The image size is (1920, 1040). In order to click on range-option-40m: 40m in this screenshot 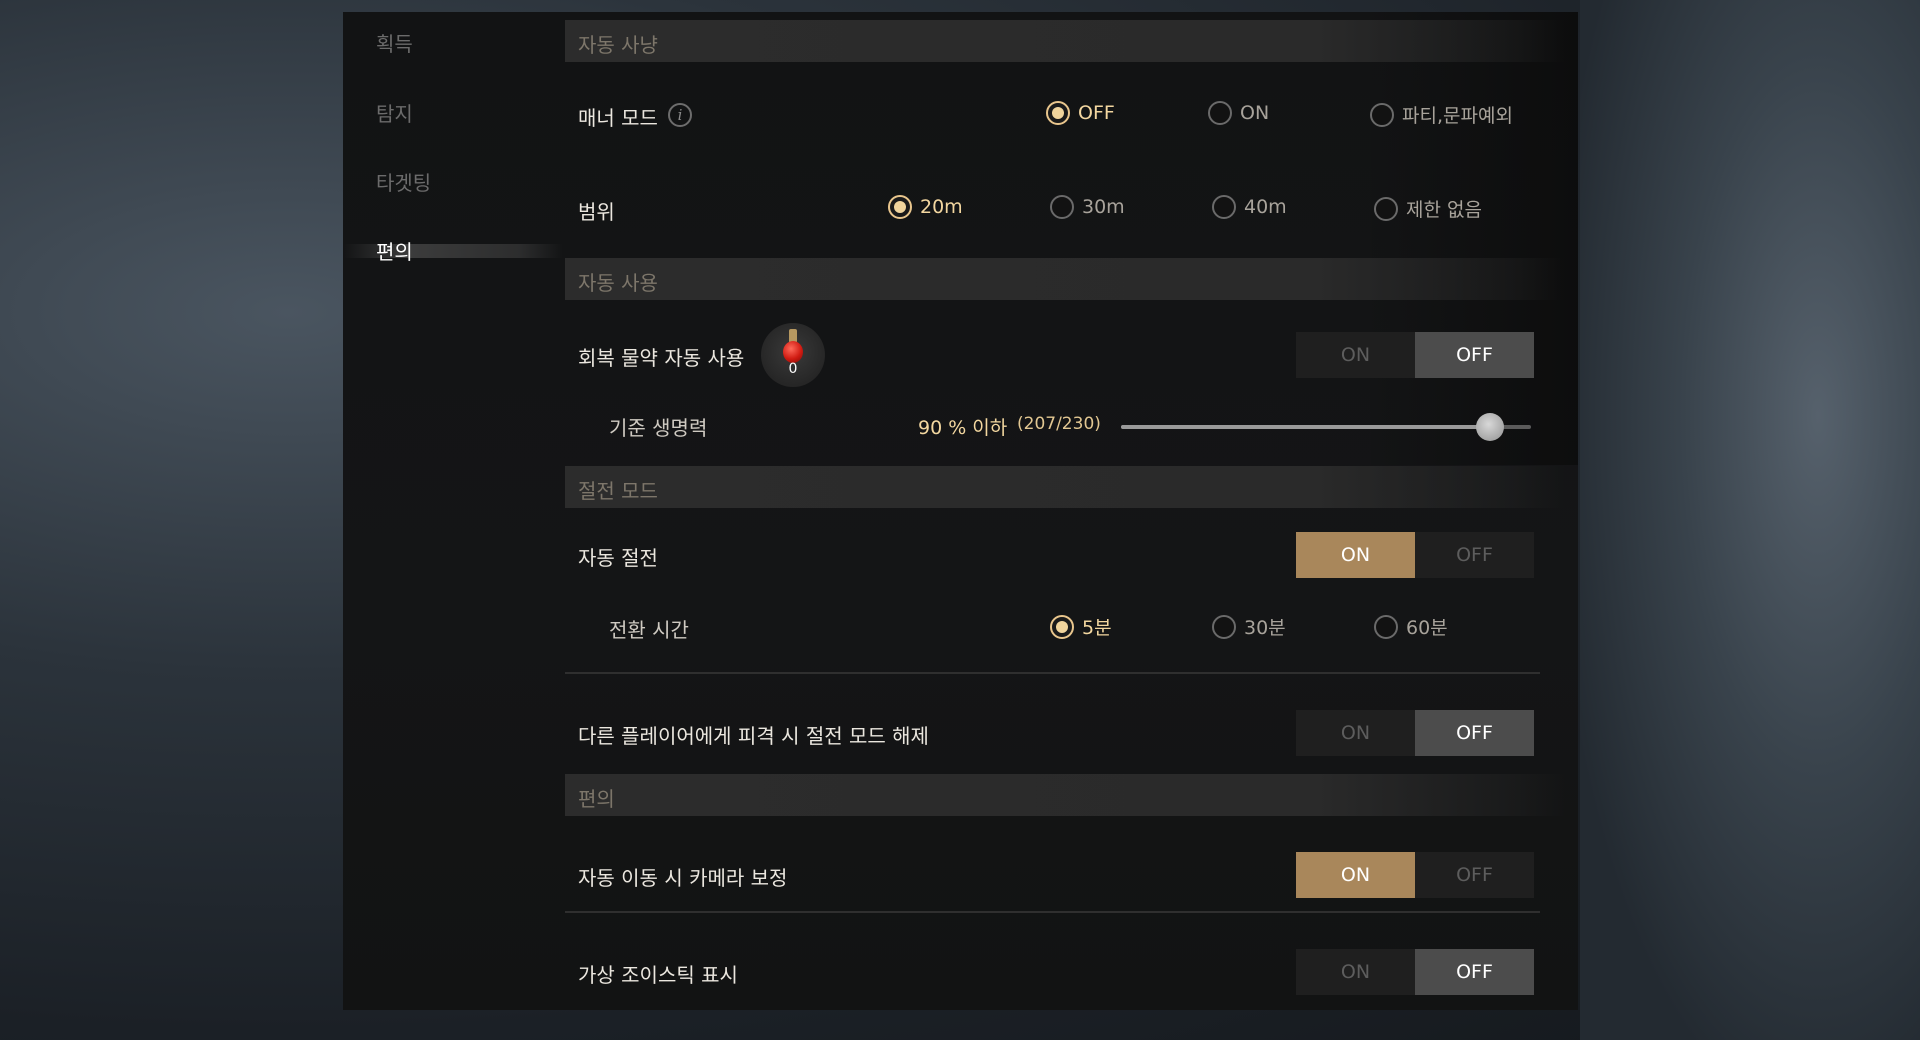, I will do `click(1249, 207)`.